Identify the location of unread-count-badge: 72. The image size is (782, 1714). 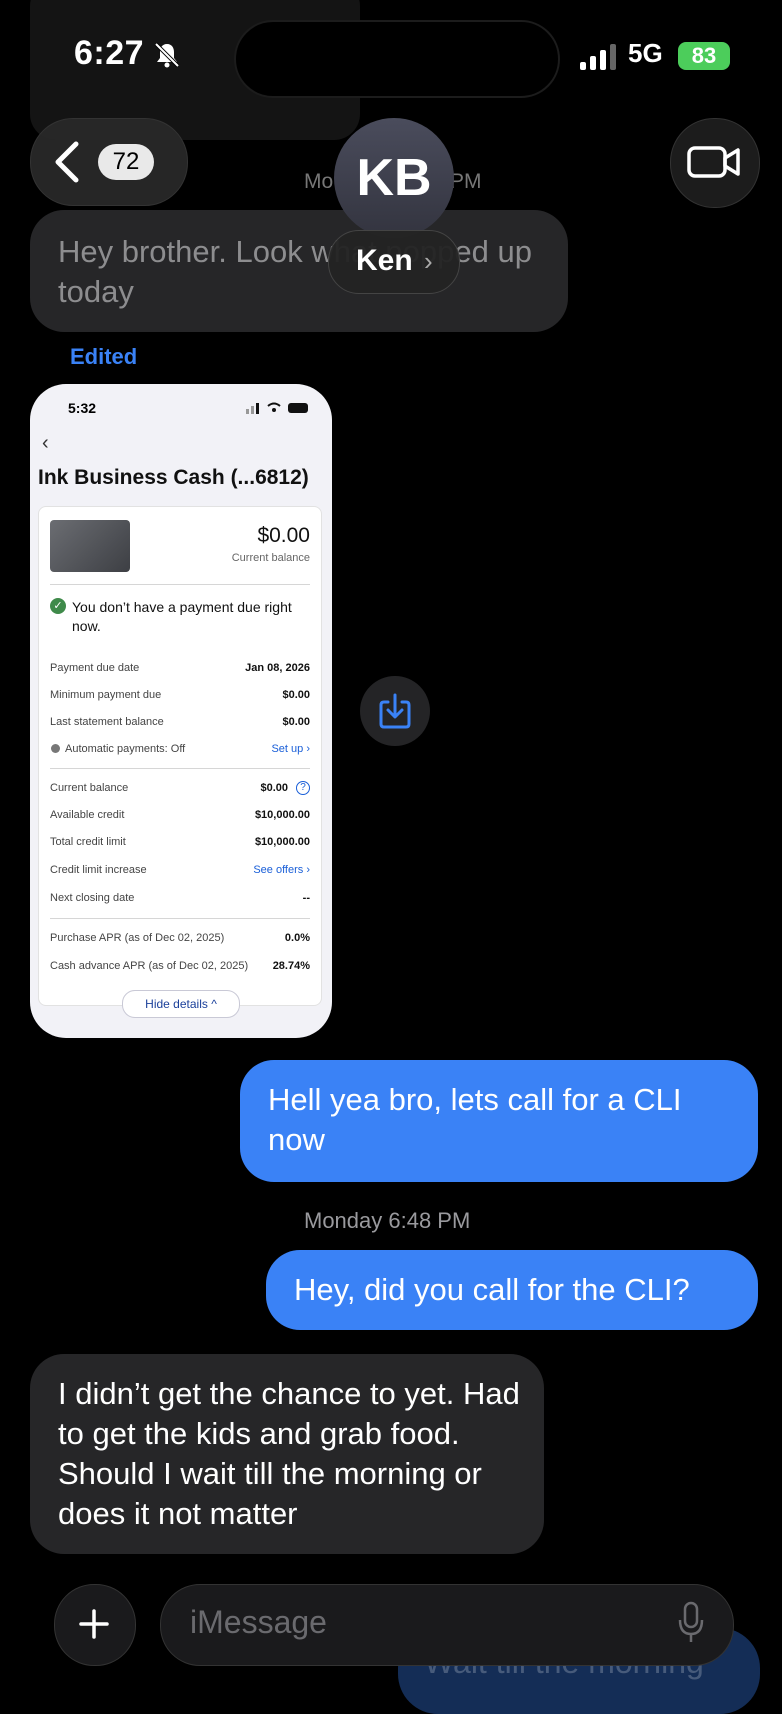
(126, 162).